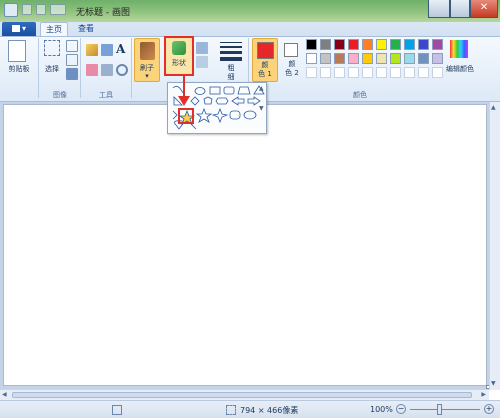  What do you see at coordinates (229, 90) in the screenshot?
I see `rounded-rectangle-shape-icon` at bounding box center [229, 90].